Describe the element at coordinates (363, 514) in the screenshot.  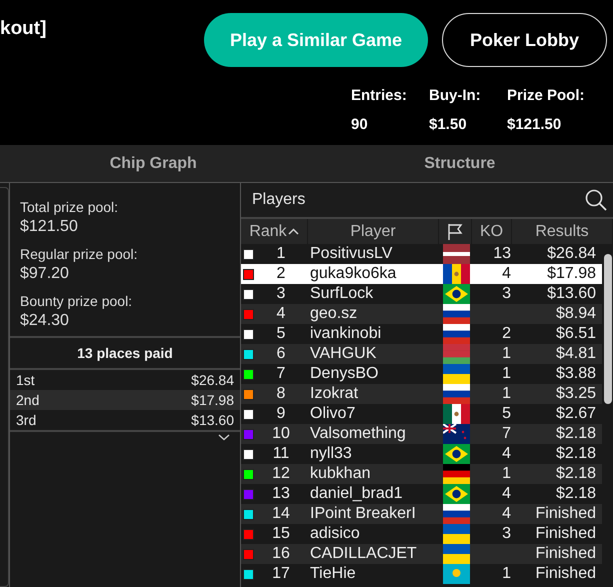
I see `player-name-cell-text: IPoint BreakerI` at that location.